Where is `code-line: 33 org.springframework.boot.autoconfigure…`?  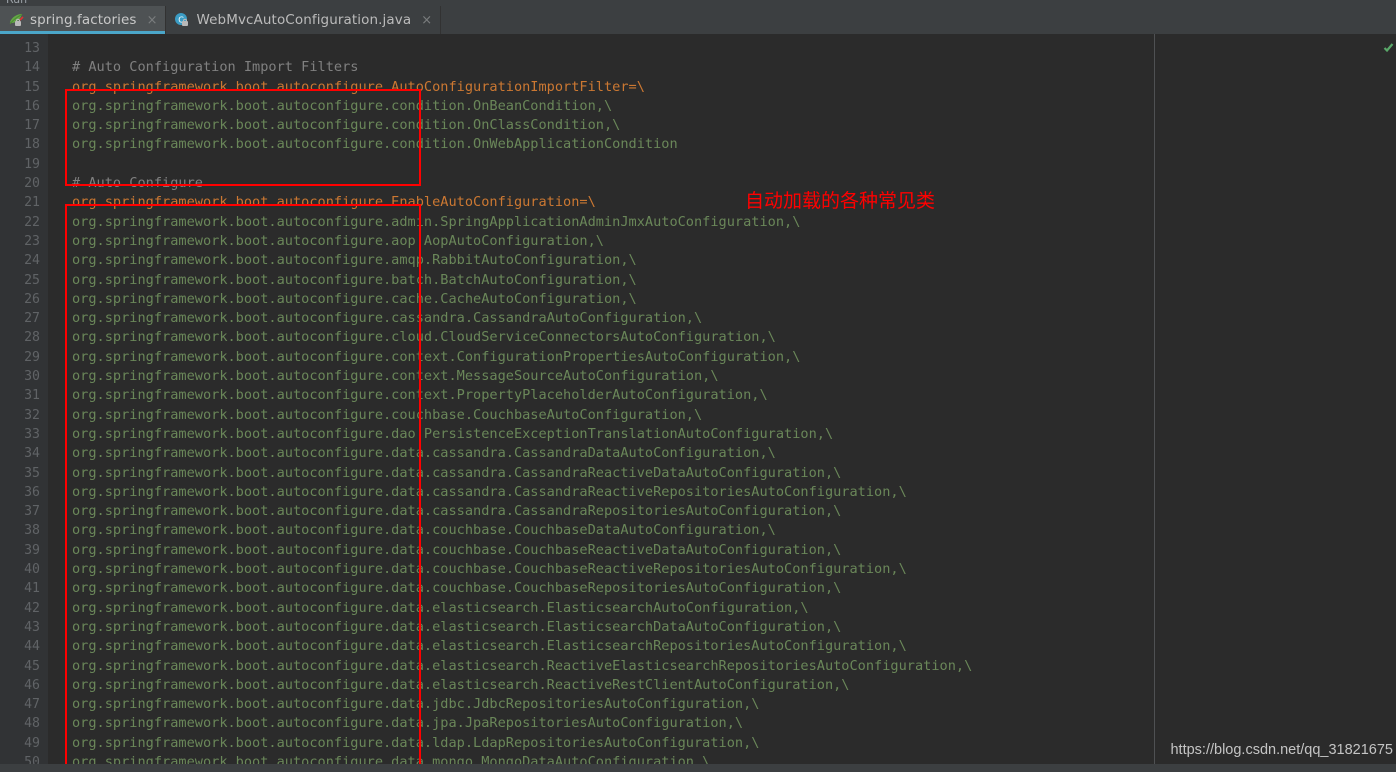
code-line: 33 org.springframework.boot.autoconfigure… is located at coordinates (576, 434).